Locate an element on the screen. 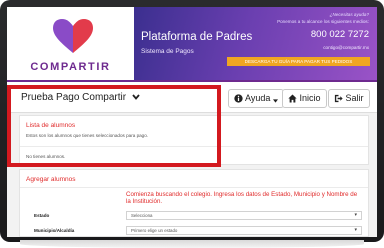  sign-out-icon is located at coordinates (340, 98).